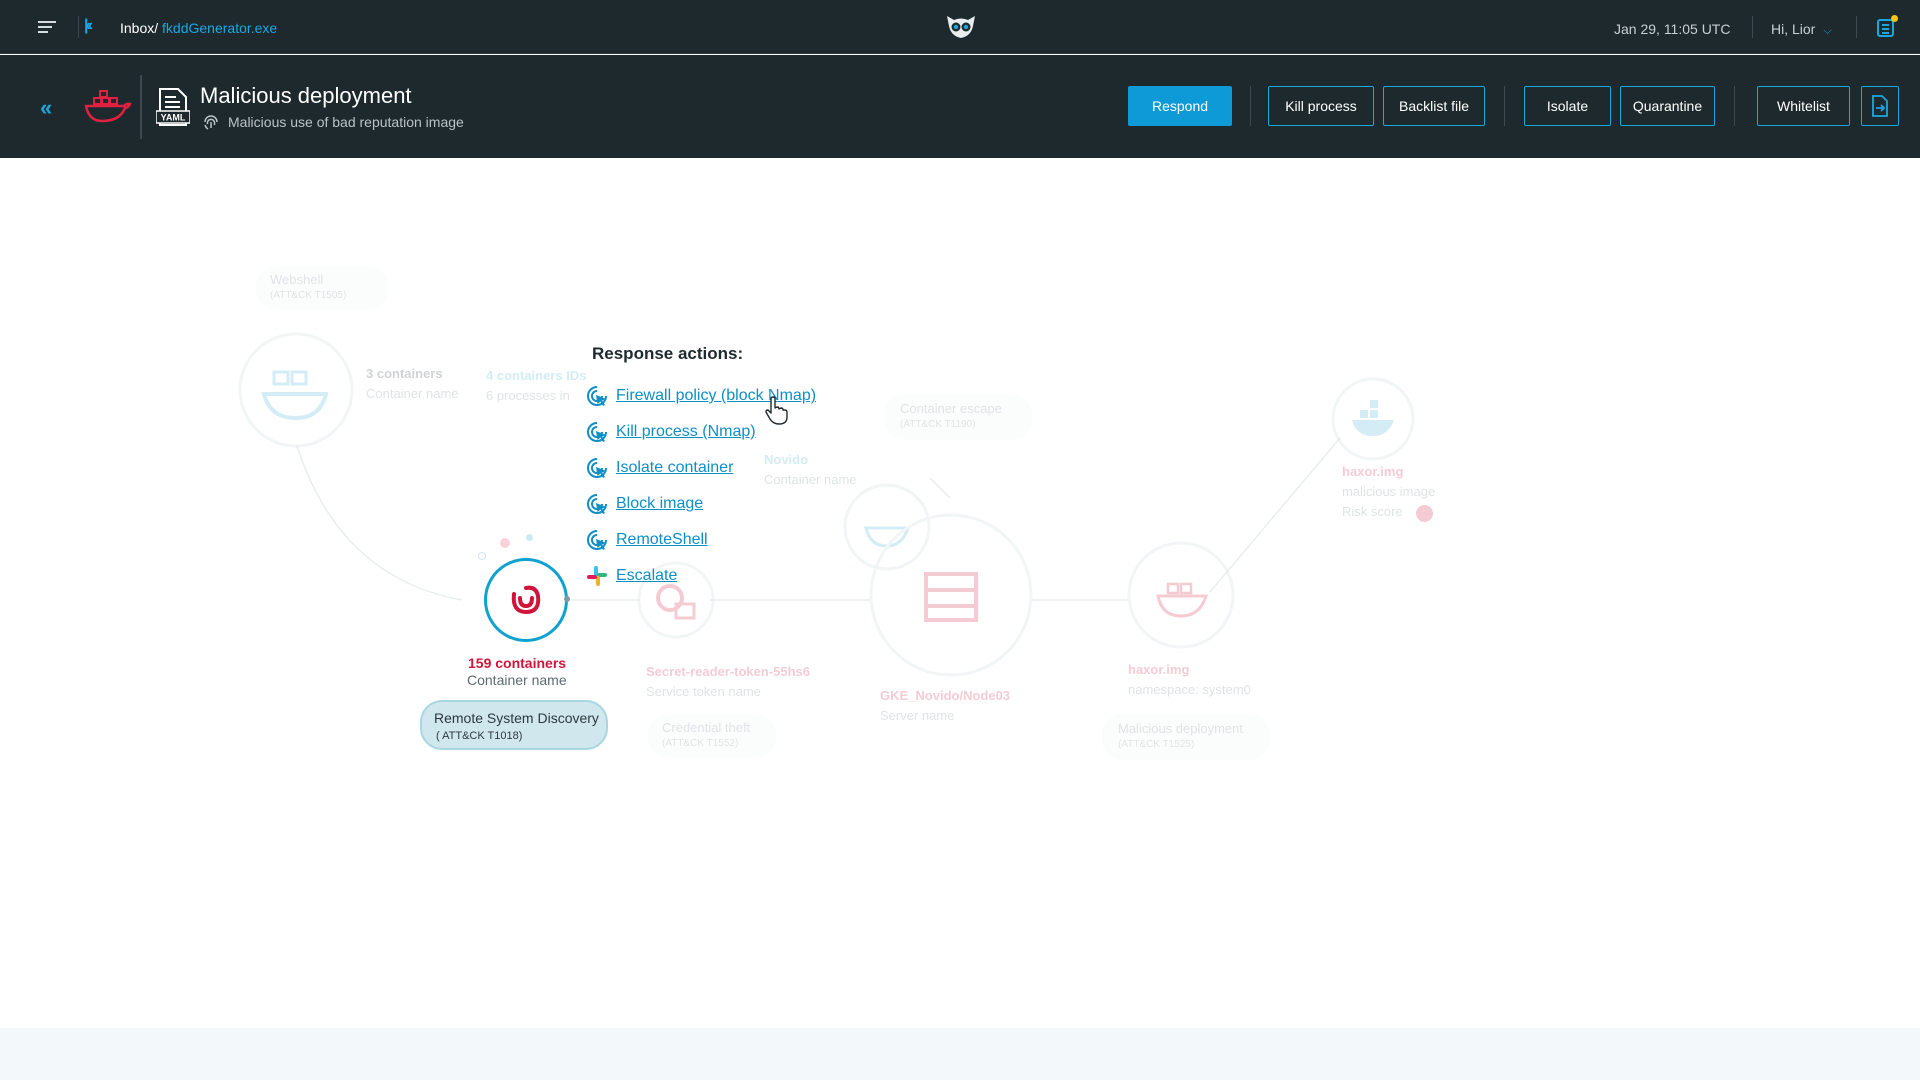  I want to click on ghost-label: Risk score, so click(1372, 511).